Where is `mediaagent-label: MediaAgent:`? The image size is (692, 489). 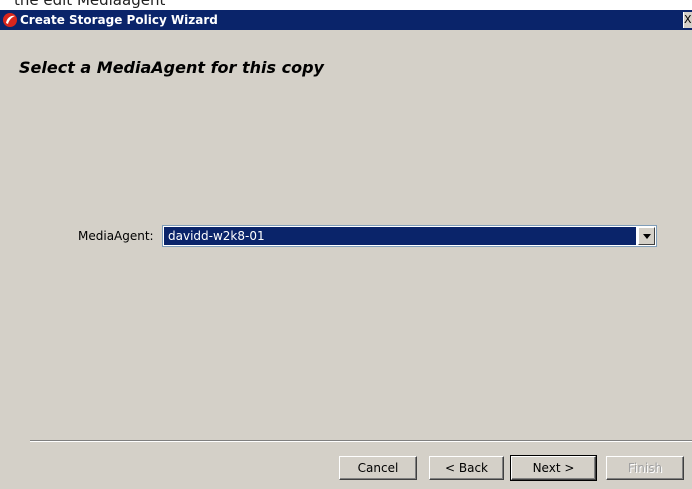
mediaagent-label: MediaAgent: is located at coordinates (116, 236).